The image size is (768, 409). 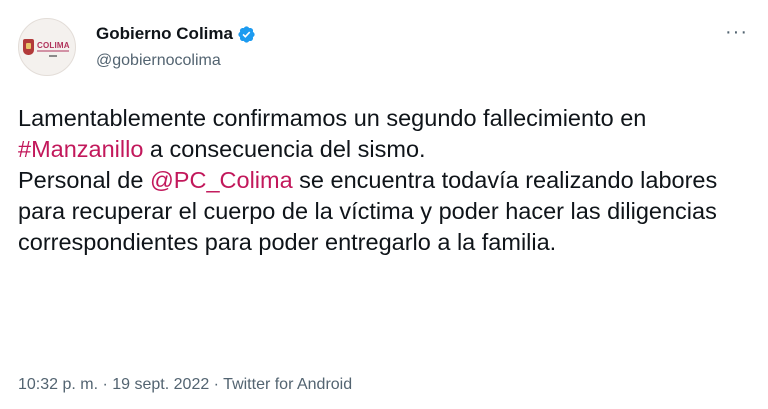 What do you see at coordinates (53, 51) in the screenshot?
I see `avatar-logo-underline` at bounding box center [53, 51].